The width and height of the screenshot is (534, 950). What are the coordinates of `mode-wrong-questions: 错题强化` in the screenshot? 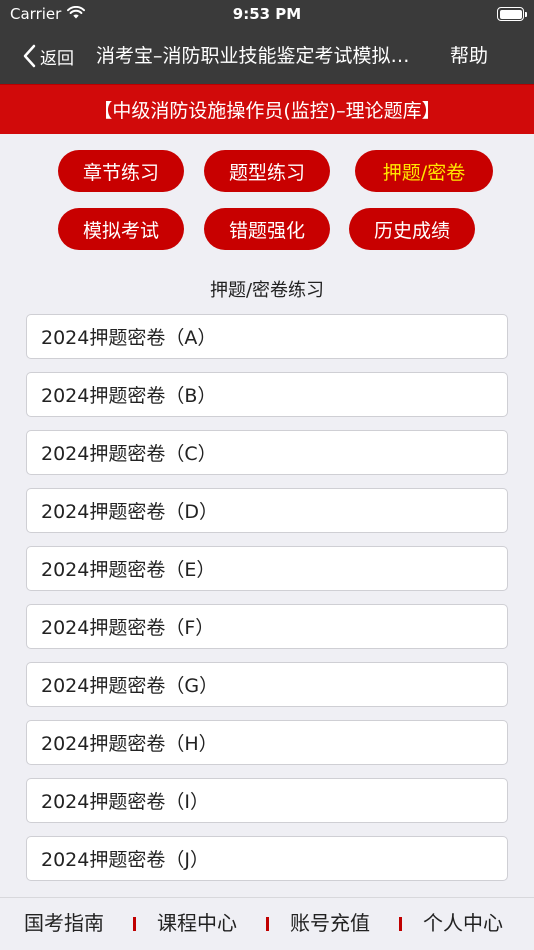 It's located at (267, 229).